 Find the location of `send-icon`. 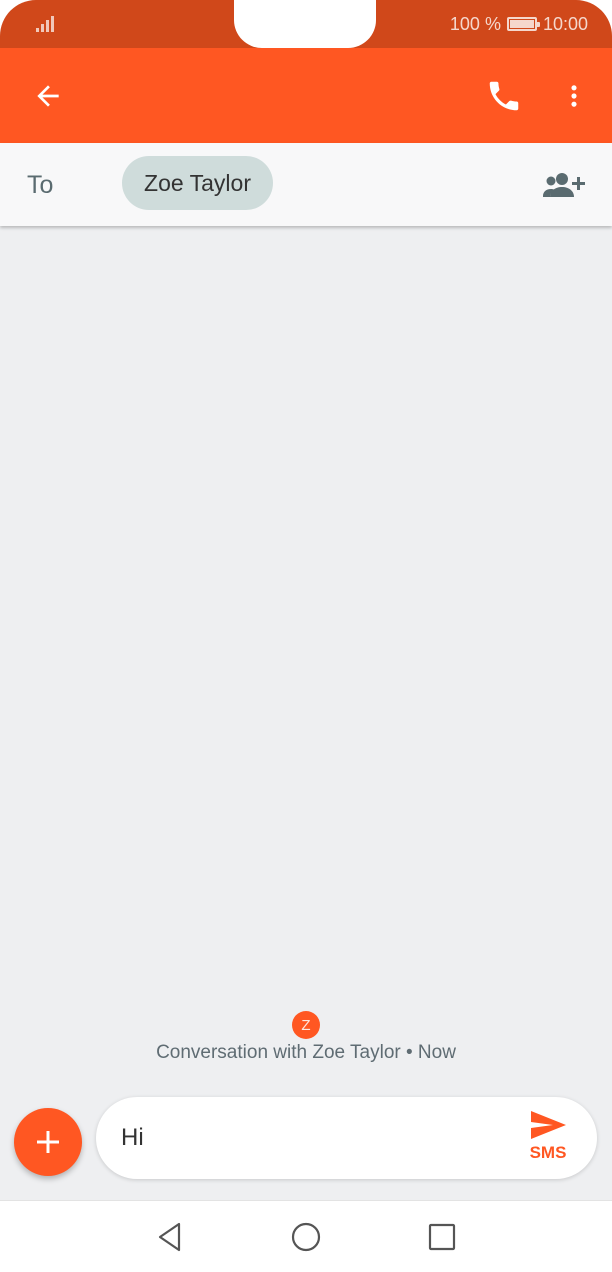

send-icon is located at coordinates (548, 1125).